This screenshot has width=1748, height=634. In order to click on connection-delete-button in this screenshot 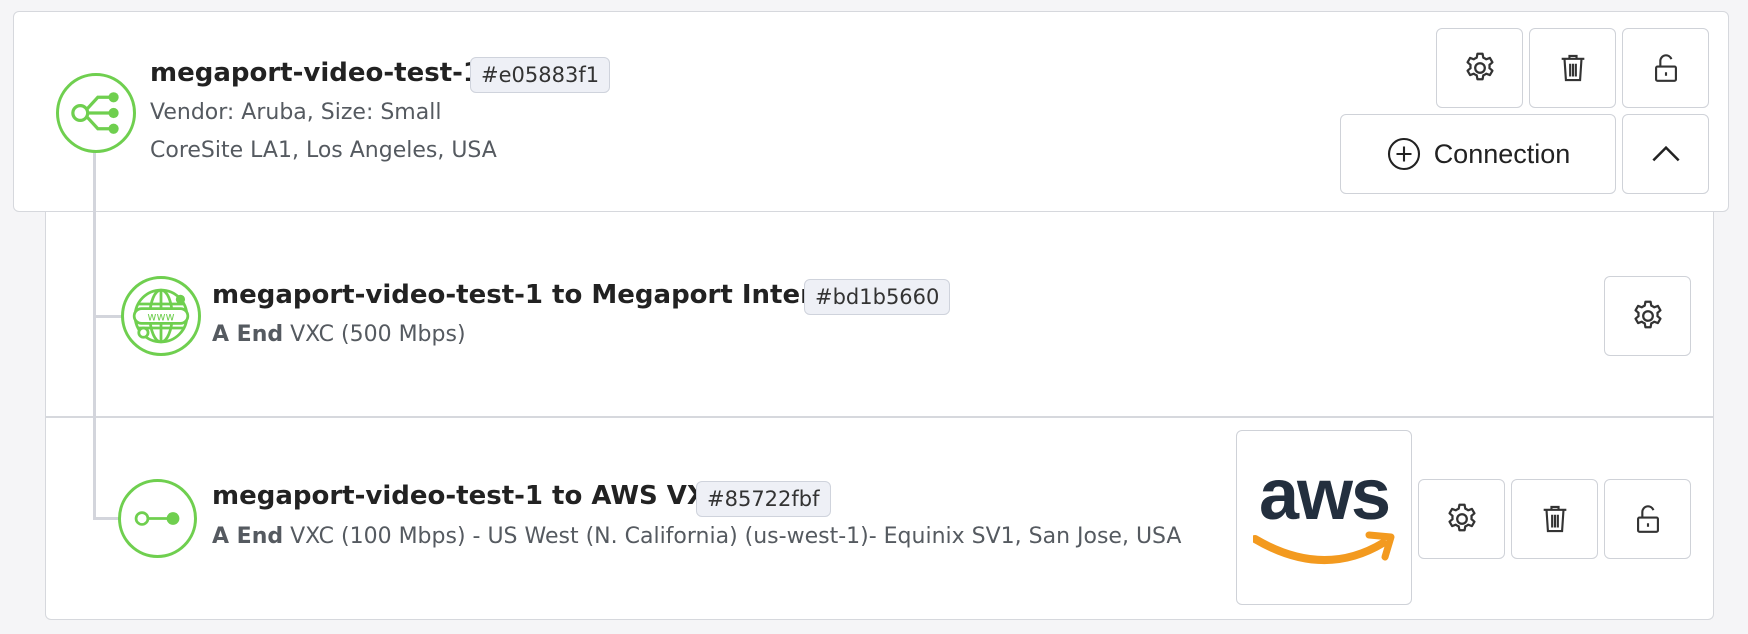, I will do `click(1554, 519)`.